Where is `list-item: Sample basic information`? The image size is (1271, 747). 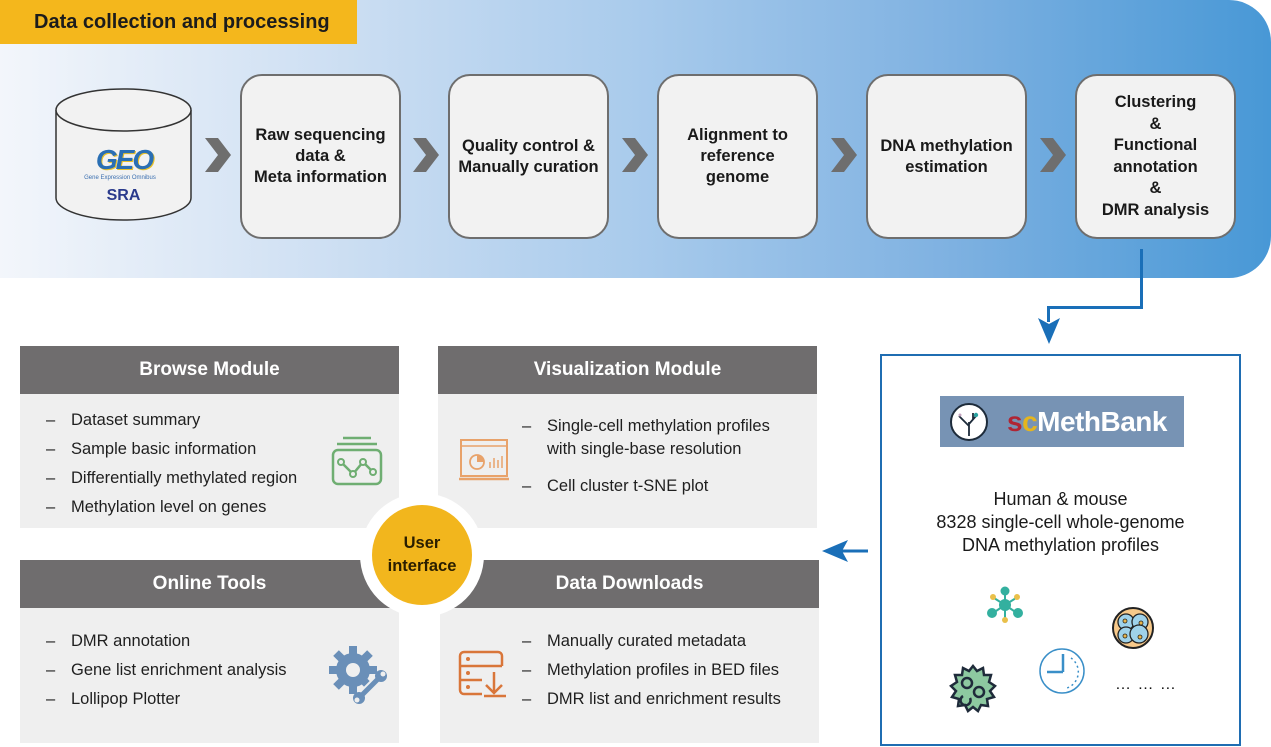
list-item: Sample basic information is located at coordinates (169, 449).